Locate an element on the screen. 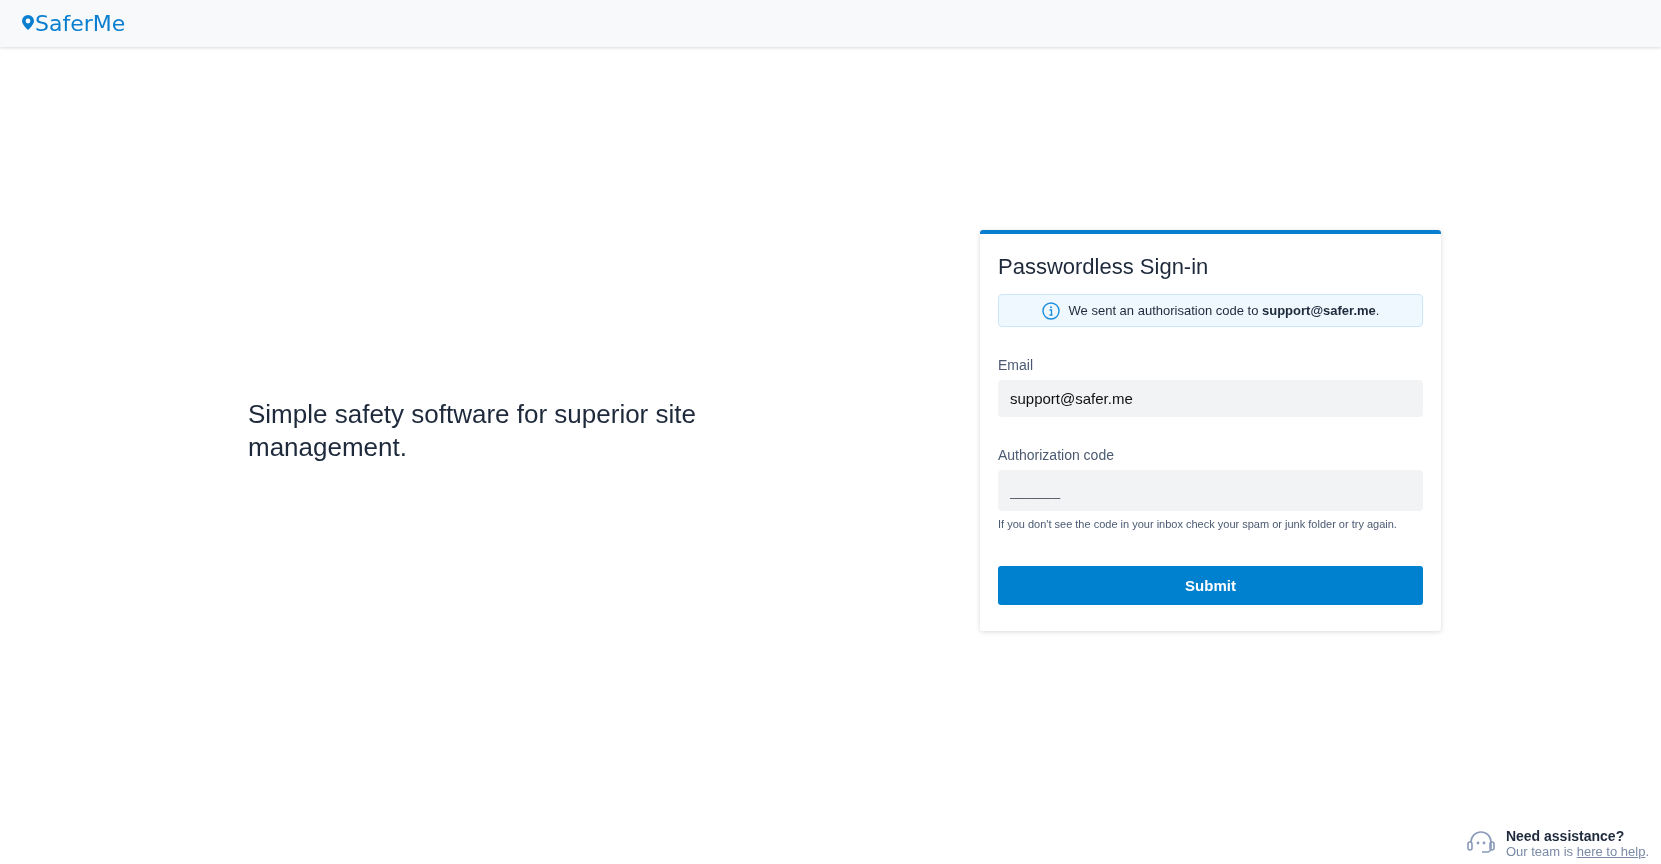  notice-text: We sent an authorisation code to support@safer.me. is located at coordinates (1224, 310).